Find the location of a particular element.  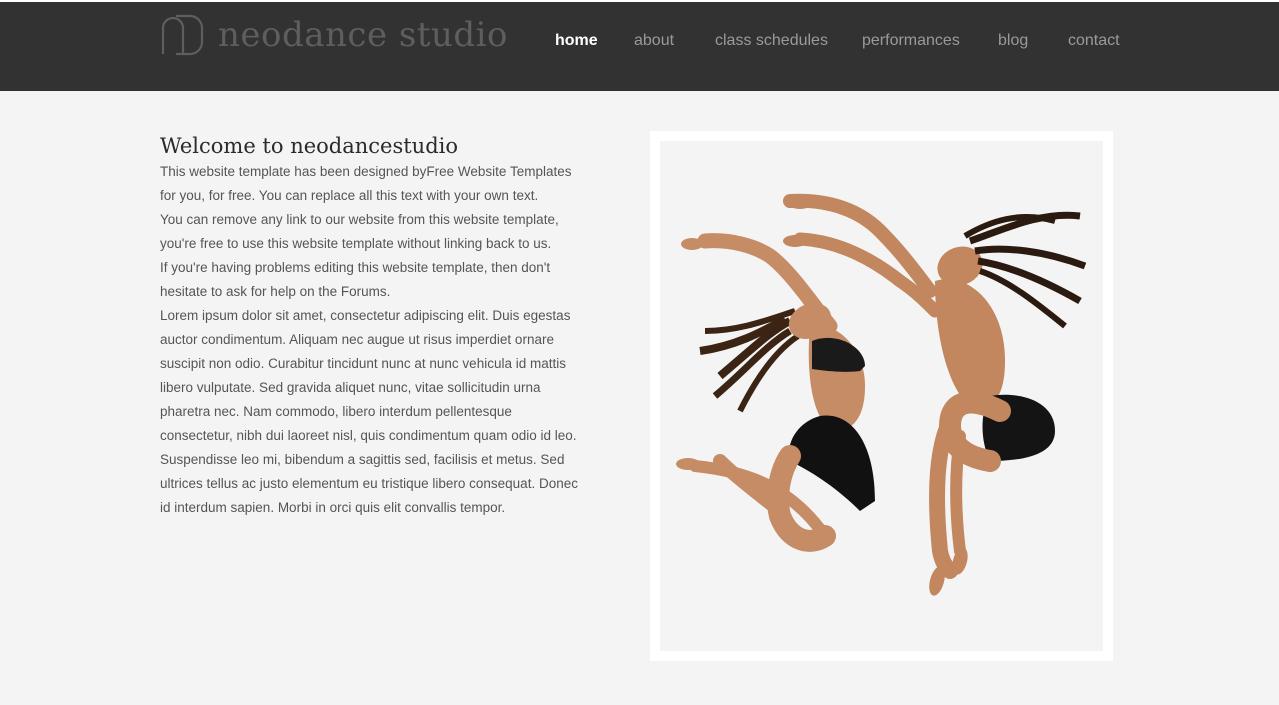

nav-blog: blog is located at coordinates (1013, 41).